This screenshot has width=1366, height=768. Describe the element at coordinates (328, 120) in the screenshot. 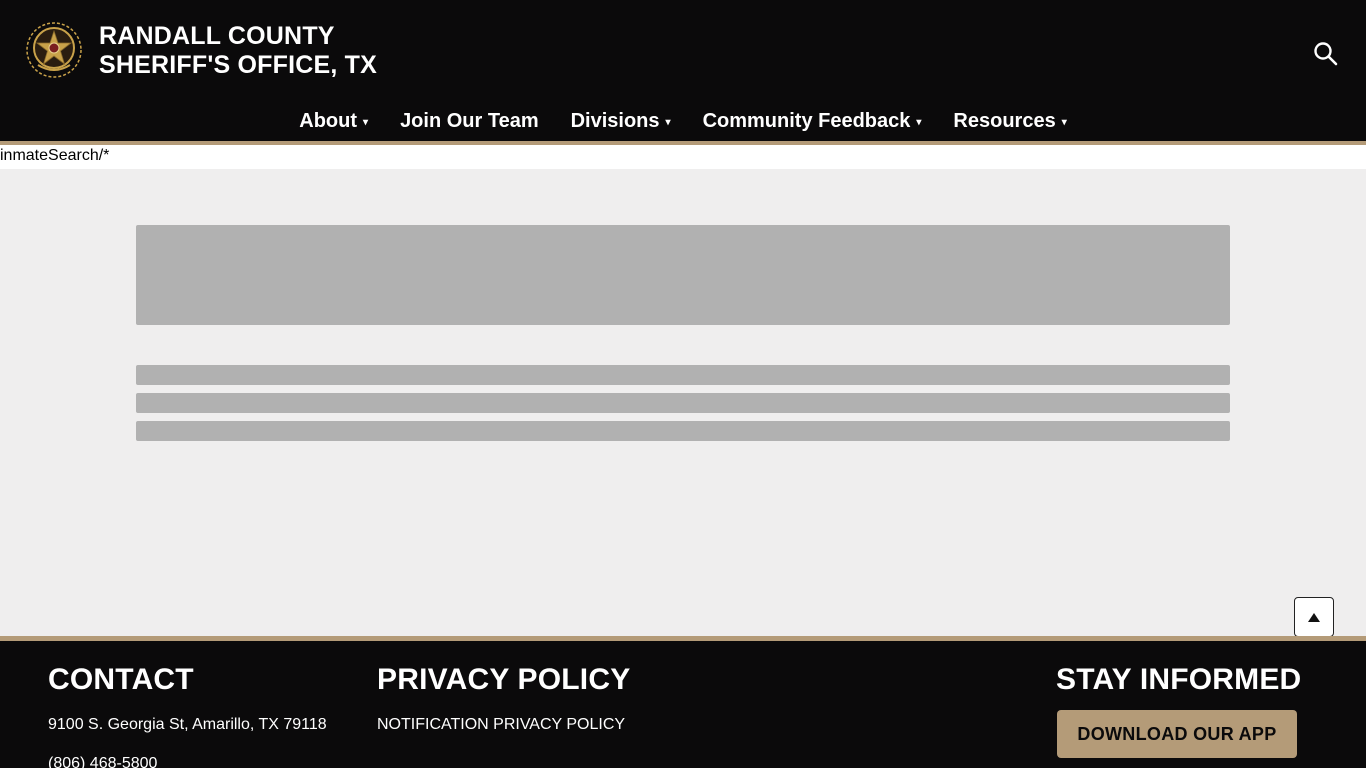

I see `nav-item-label: About` at that location.